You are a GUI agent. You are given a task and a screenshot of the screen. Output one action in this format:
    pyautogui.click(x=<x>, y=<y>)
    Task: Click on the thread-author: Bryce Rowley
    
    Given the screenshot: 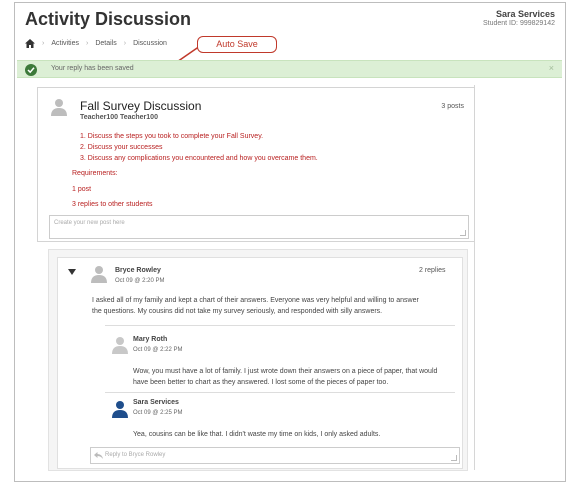 What is the action you would take?
    pyautogui.click(x=138, y=270)
    